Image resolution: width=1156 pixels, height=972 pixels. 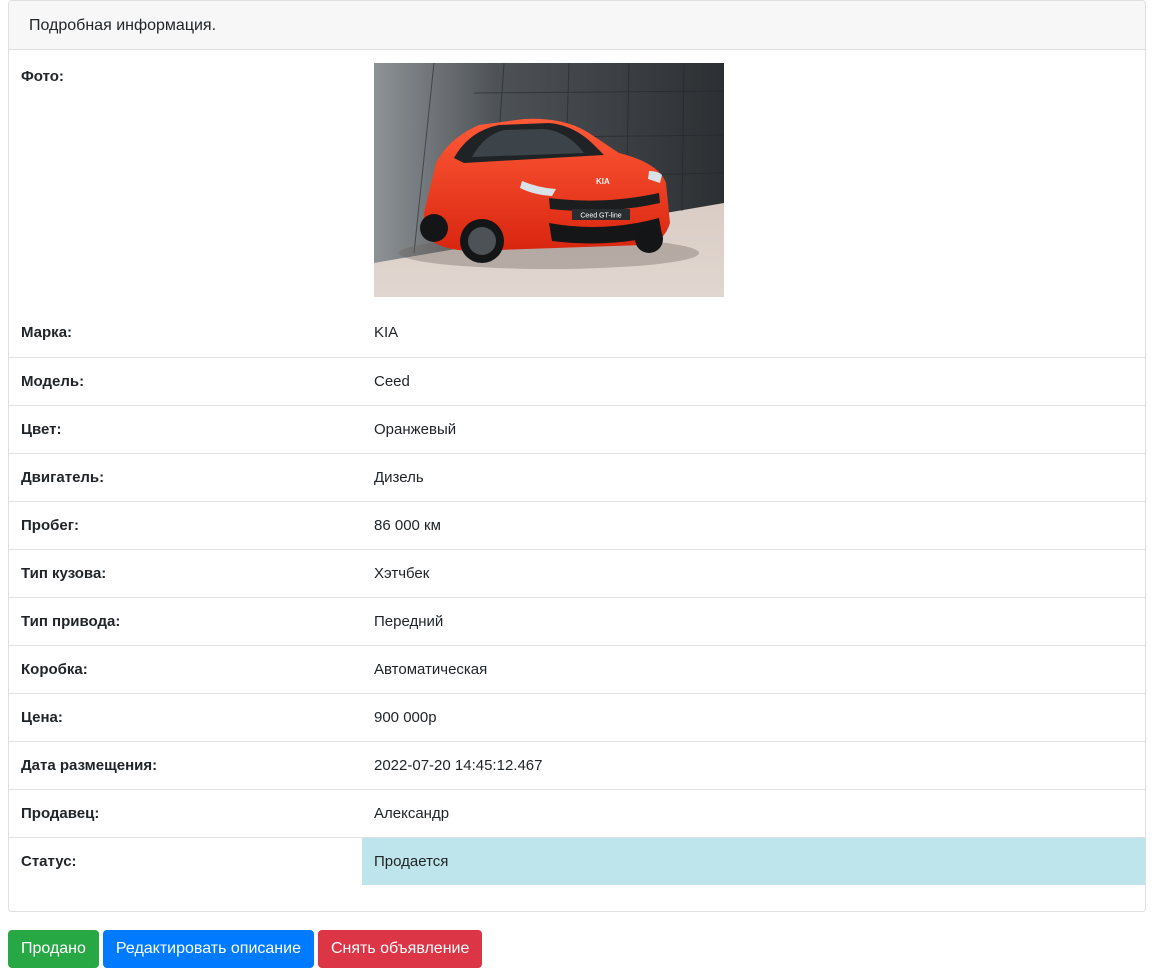 What do you see at coordinates (577, 333) in the screenshot?
I see `table-row-brand: Марка: KIA` at bounding box center [577, 333].